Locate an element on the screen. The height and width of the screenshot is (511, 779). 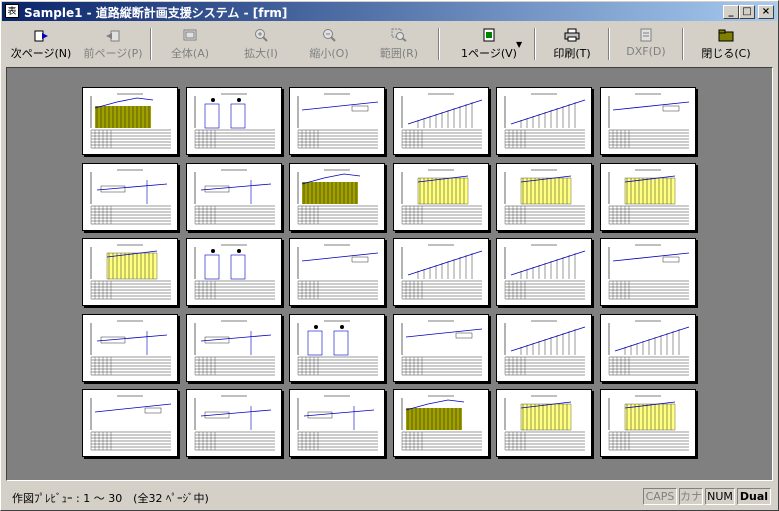
zoom-out-button: 縮小(O) is located at coordinates (329, 45).